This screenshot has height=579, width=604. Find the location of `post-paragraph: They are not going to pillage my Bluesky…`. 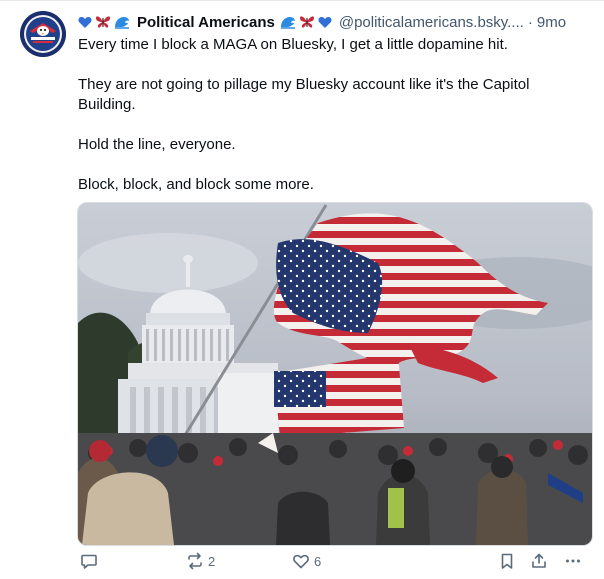

post-paragraph: They are not going to pillage my Bluesky… is located at coordinates (304, 94).